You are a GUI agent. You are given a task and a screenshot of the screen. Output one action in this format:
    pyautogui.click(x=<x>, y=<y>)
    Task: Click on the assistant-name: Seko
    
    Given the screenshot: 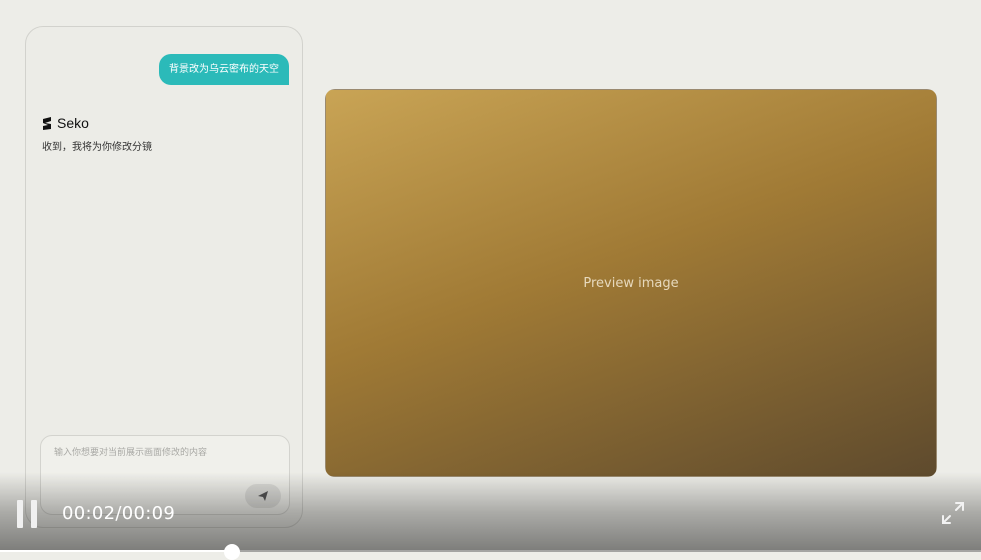 What is the action you would take?
    pyautogui.click(x=73, y=123)
    